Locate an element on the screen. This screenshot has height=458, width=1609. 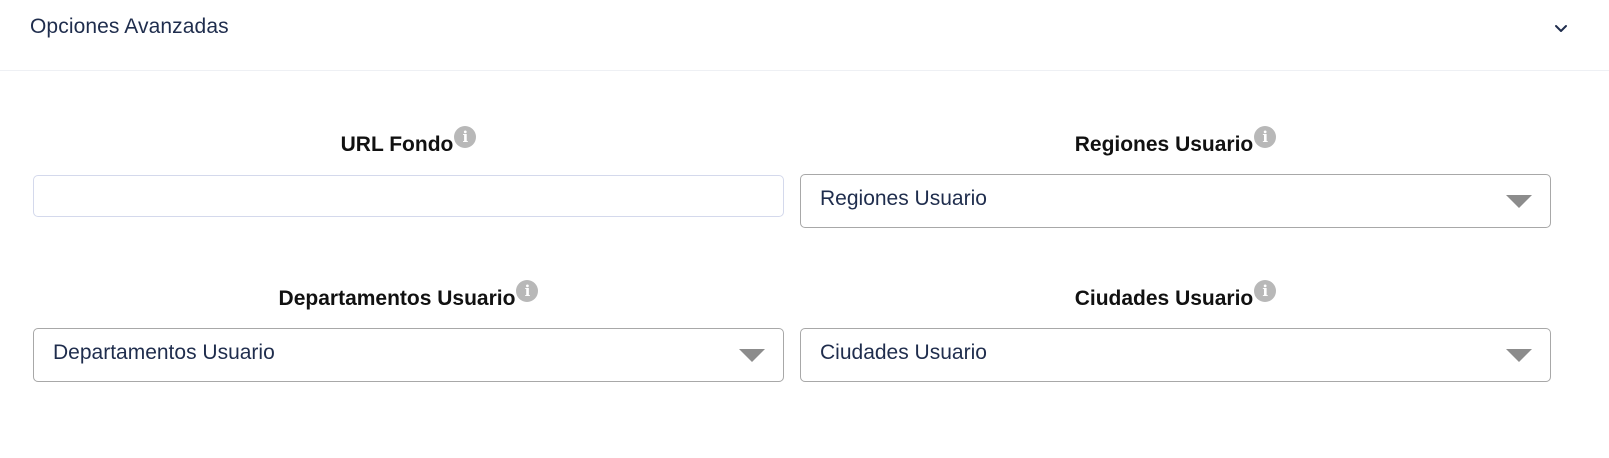
departamentos-usuario-label: Departamentos Usuario is located at coordinates (397, 298).